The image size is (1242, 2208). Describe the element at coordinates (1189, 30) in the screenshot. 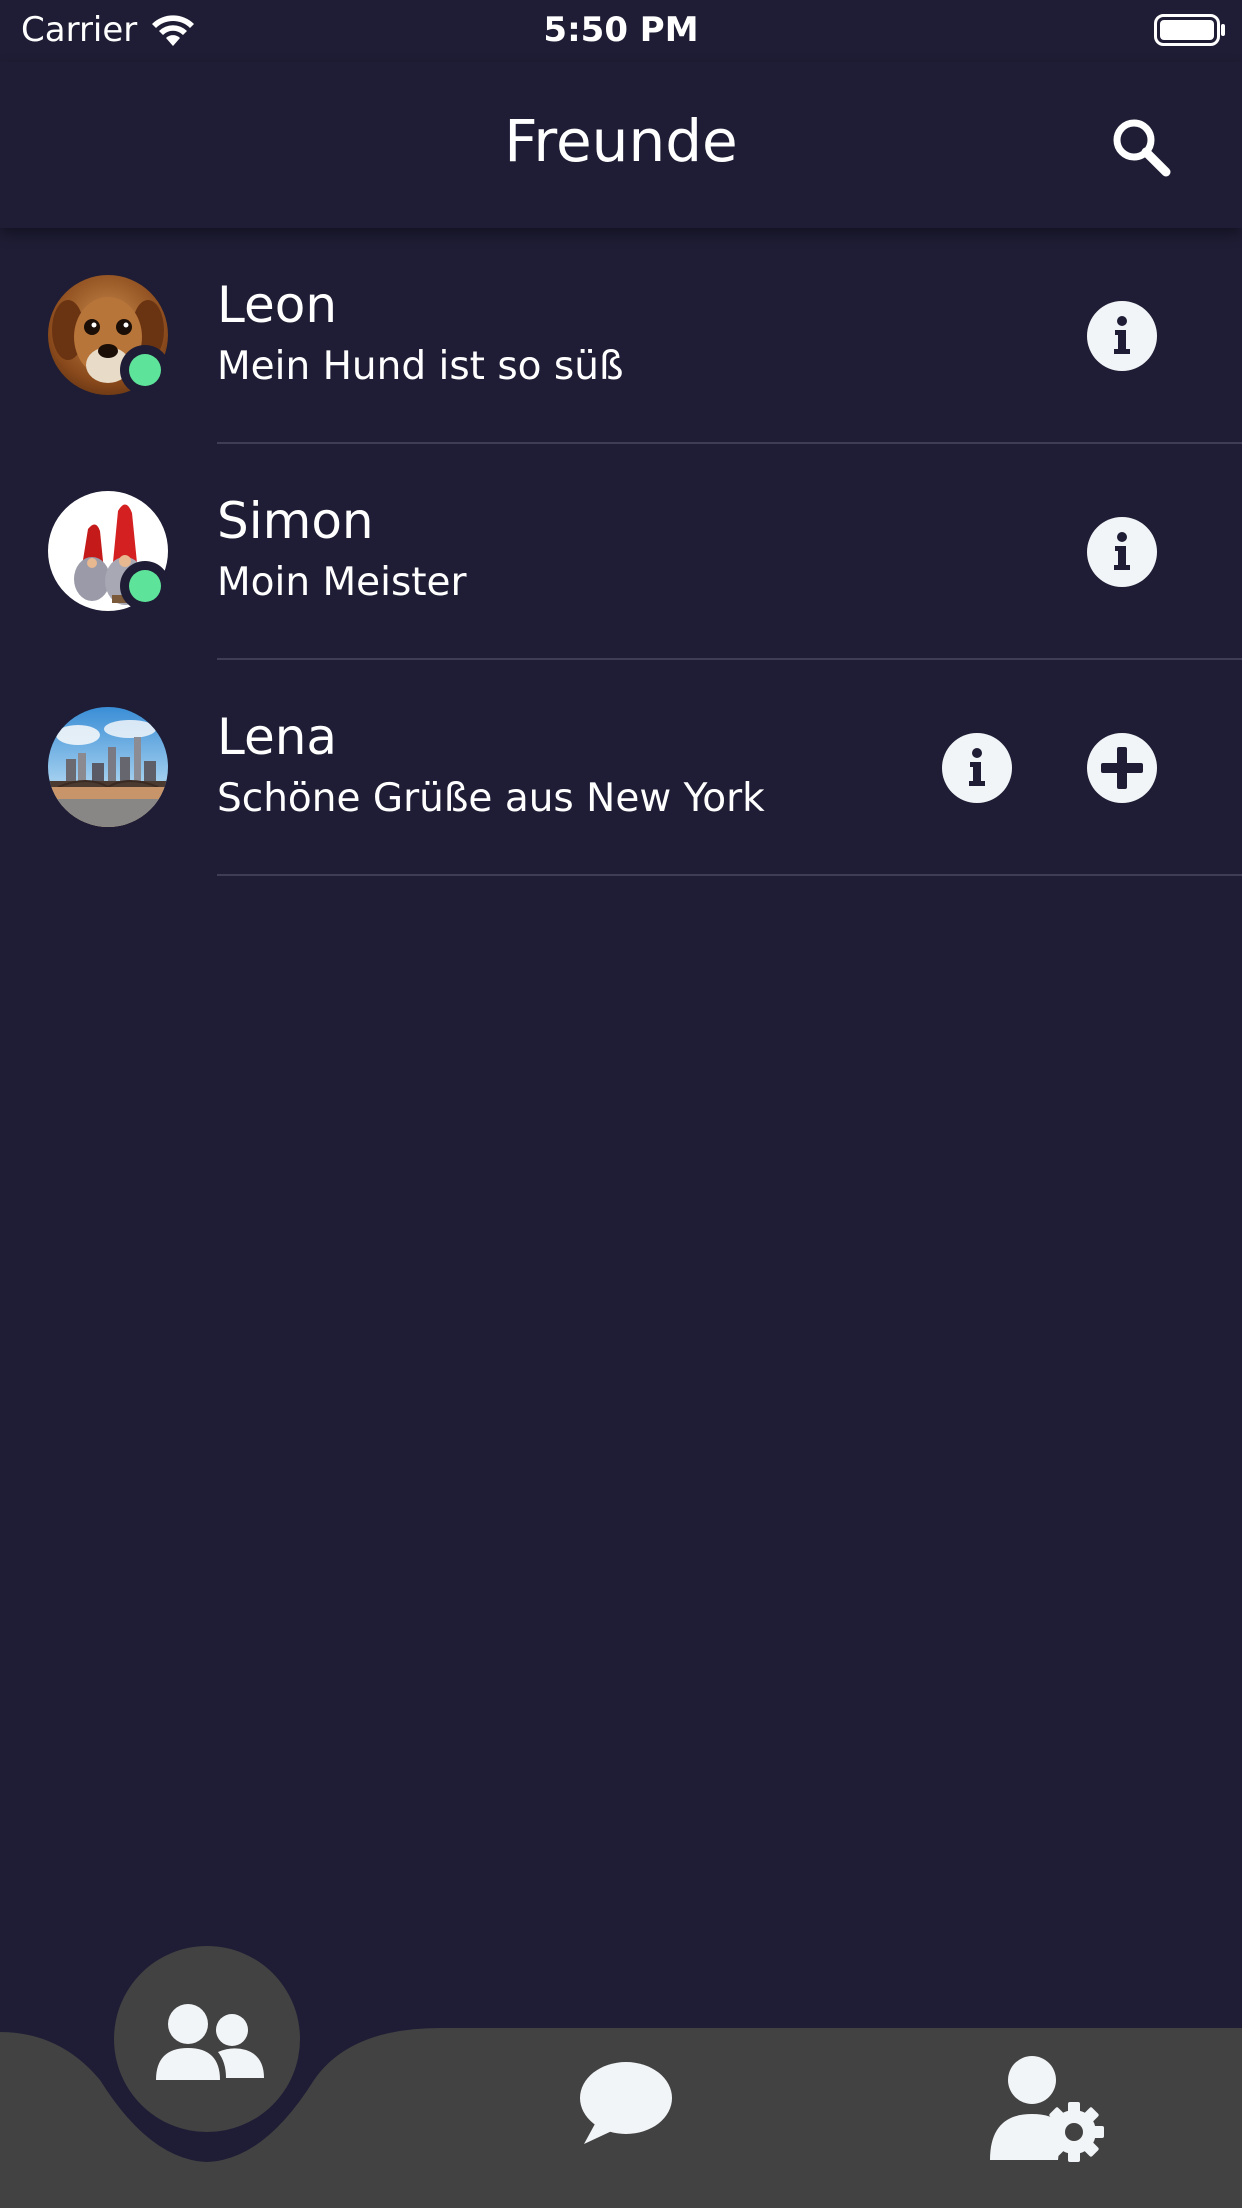

I see `battery-icon` at that location.